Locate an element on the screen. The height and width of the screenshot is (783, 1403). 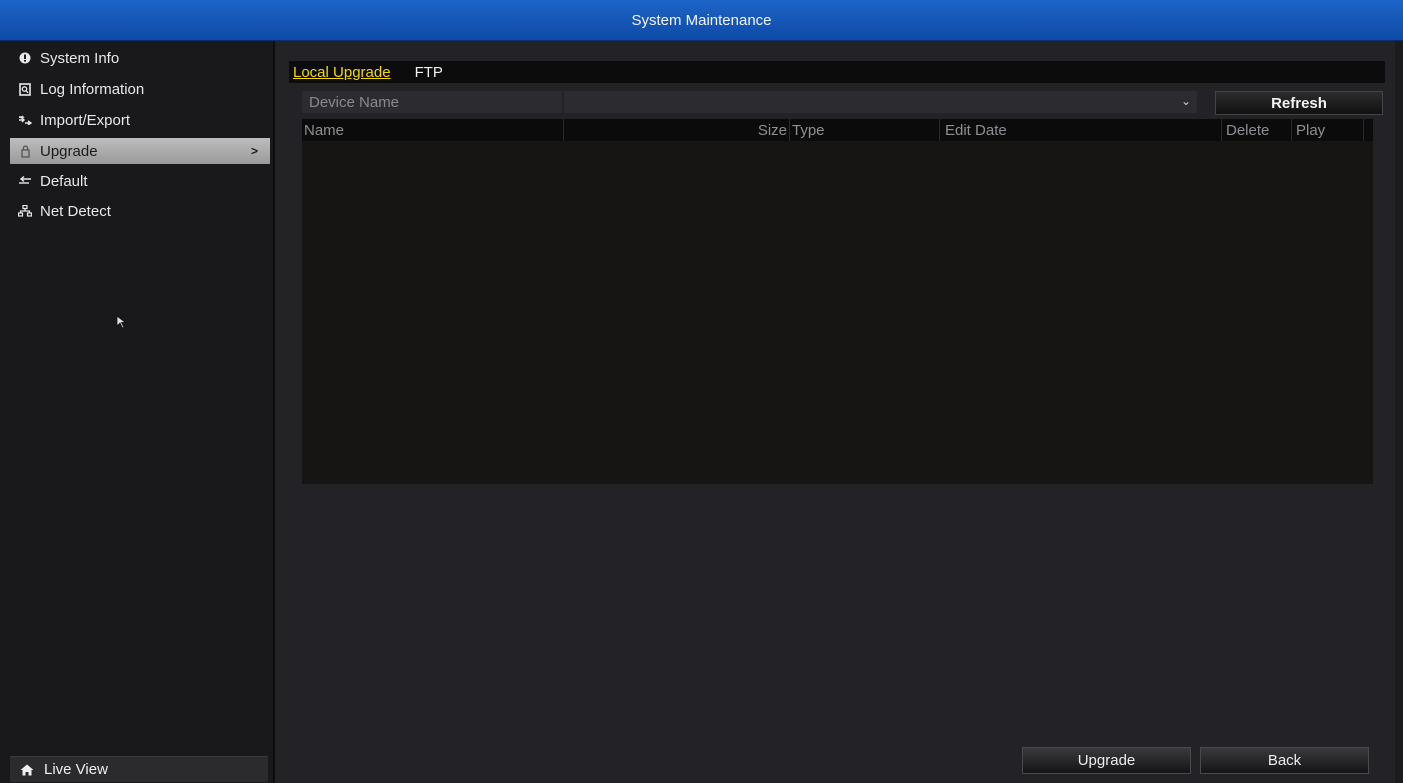
refresh-button: Refresh is located at coordinates (1299, 103).